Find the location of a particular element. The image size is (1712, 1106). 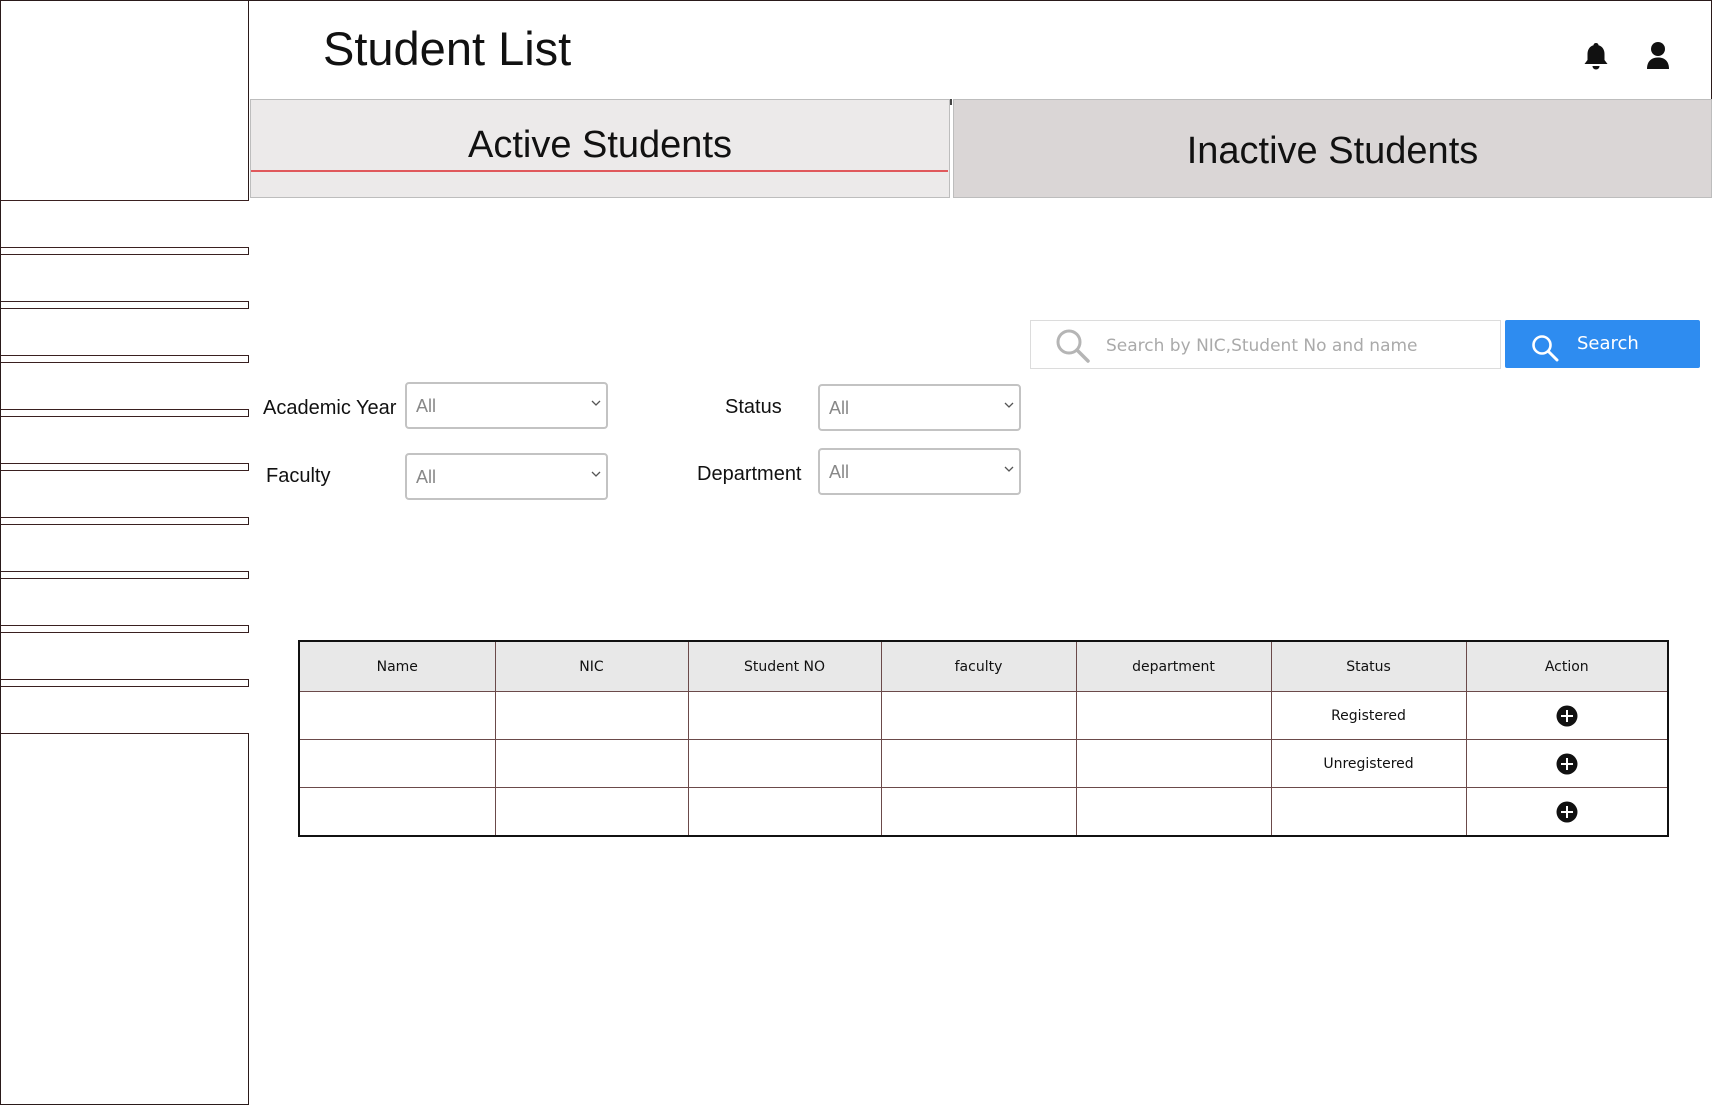

column-header-status: Status is located at coordinates (1368, 666).